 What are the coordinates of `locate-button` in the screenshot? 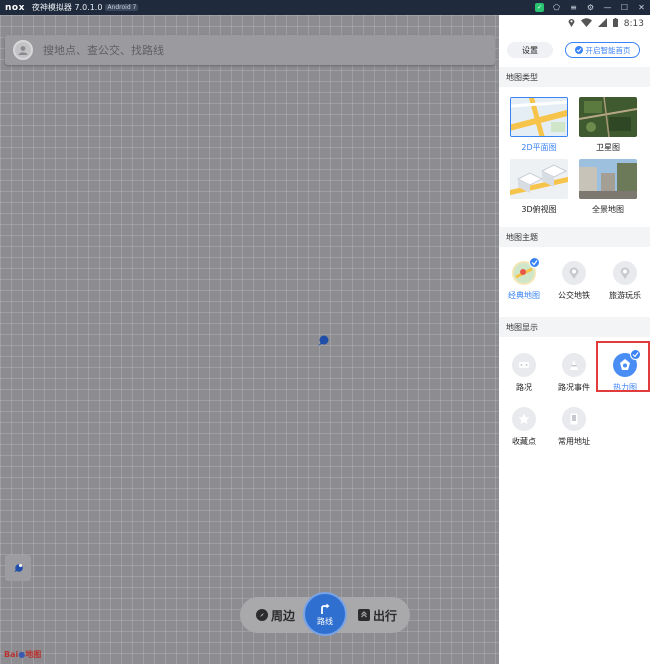 It's located at (18, 568).